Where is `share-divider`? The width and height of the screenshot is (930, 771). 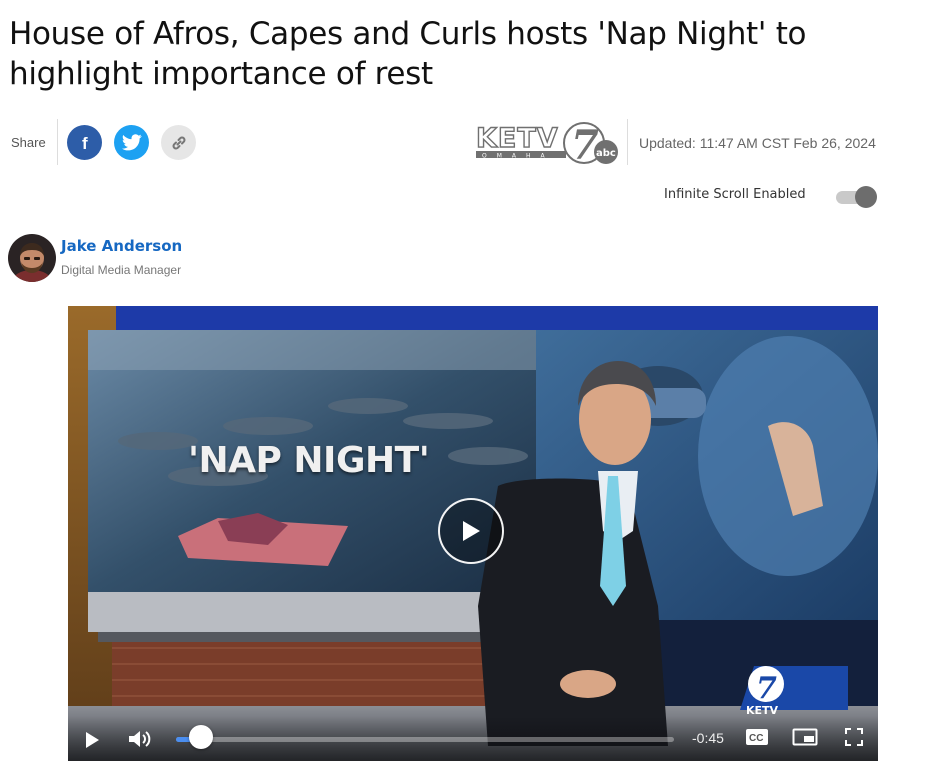
share-divider is located at coordinates (57, 142).